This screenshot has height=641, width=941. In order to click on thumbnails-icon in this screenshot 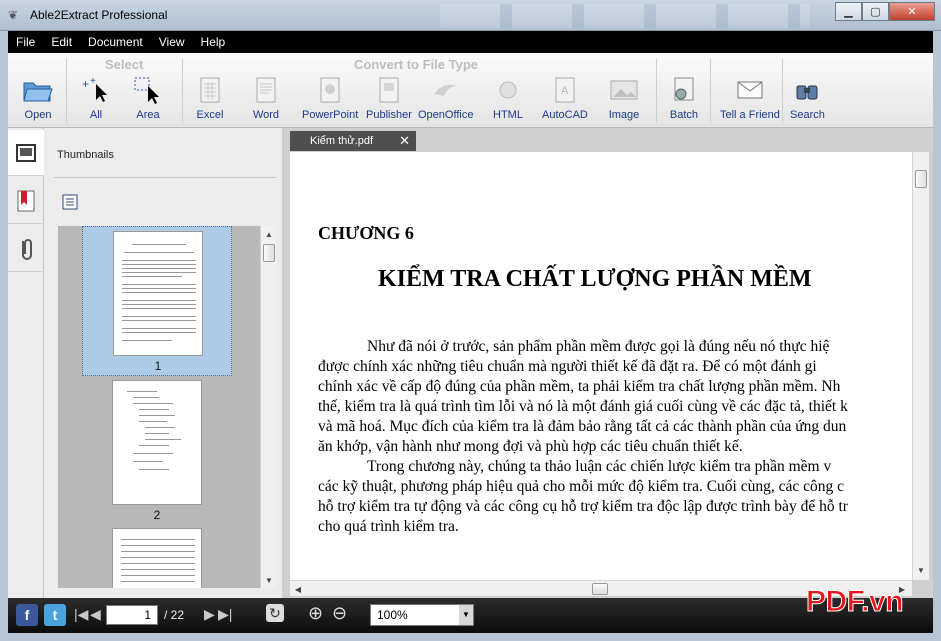, I will do `click(26, 152)`.